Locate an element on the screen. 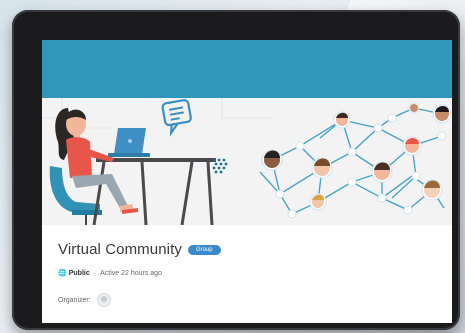  title-row: Virtual Community Group is located at coordinates (139, 249).